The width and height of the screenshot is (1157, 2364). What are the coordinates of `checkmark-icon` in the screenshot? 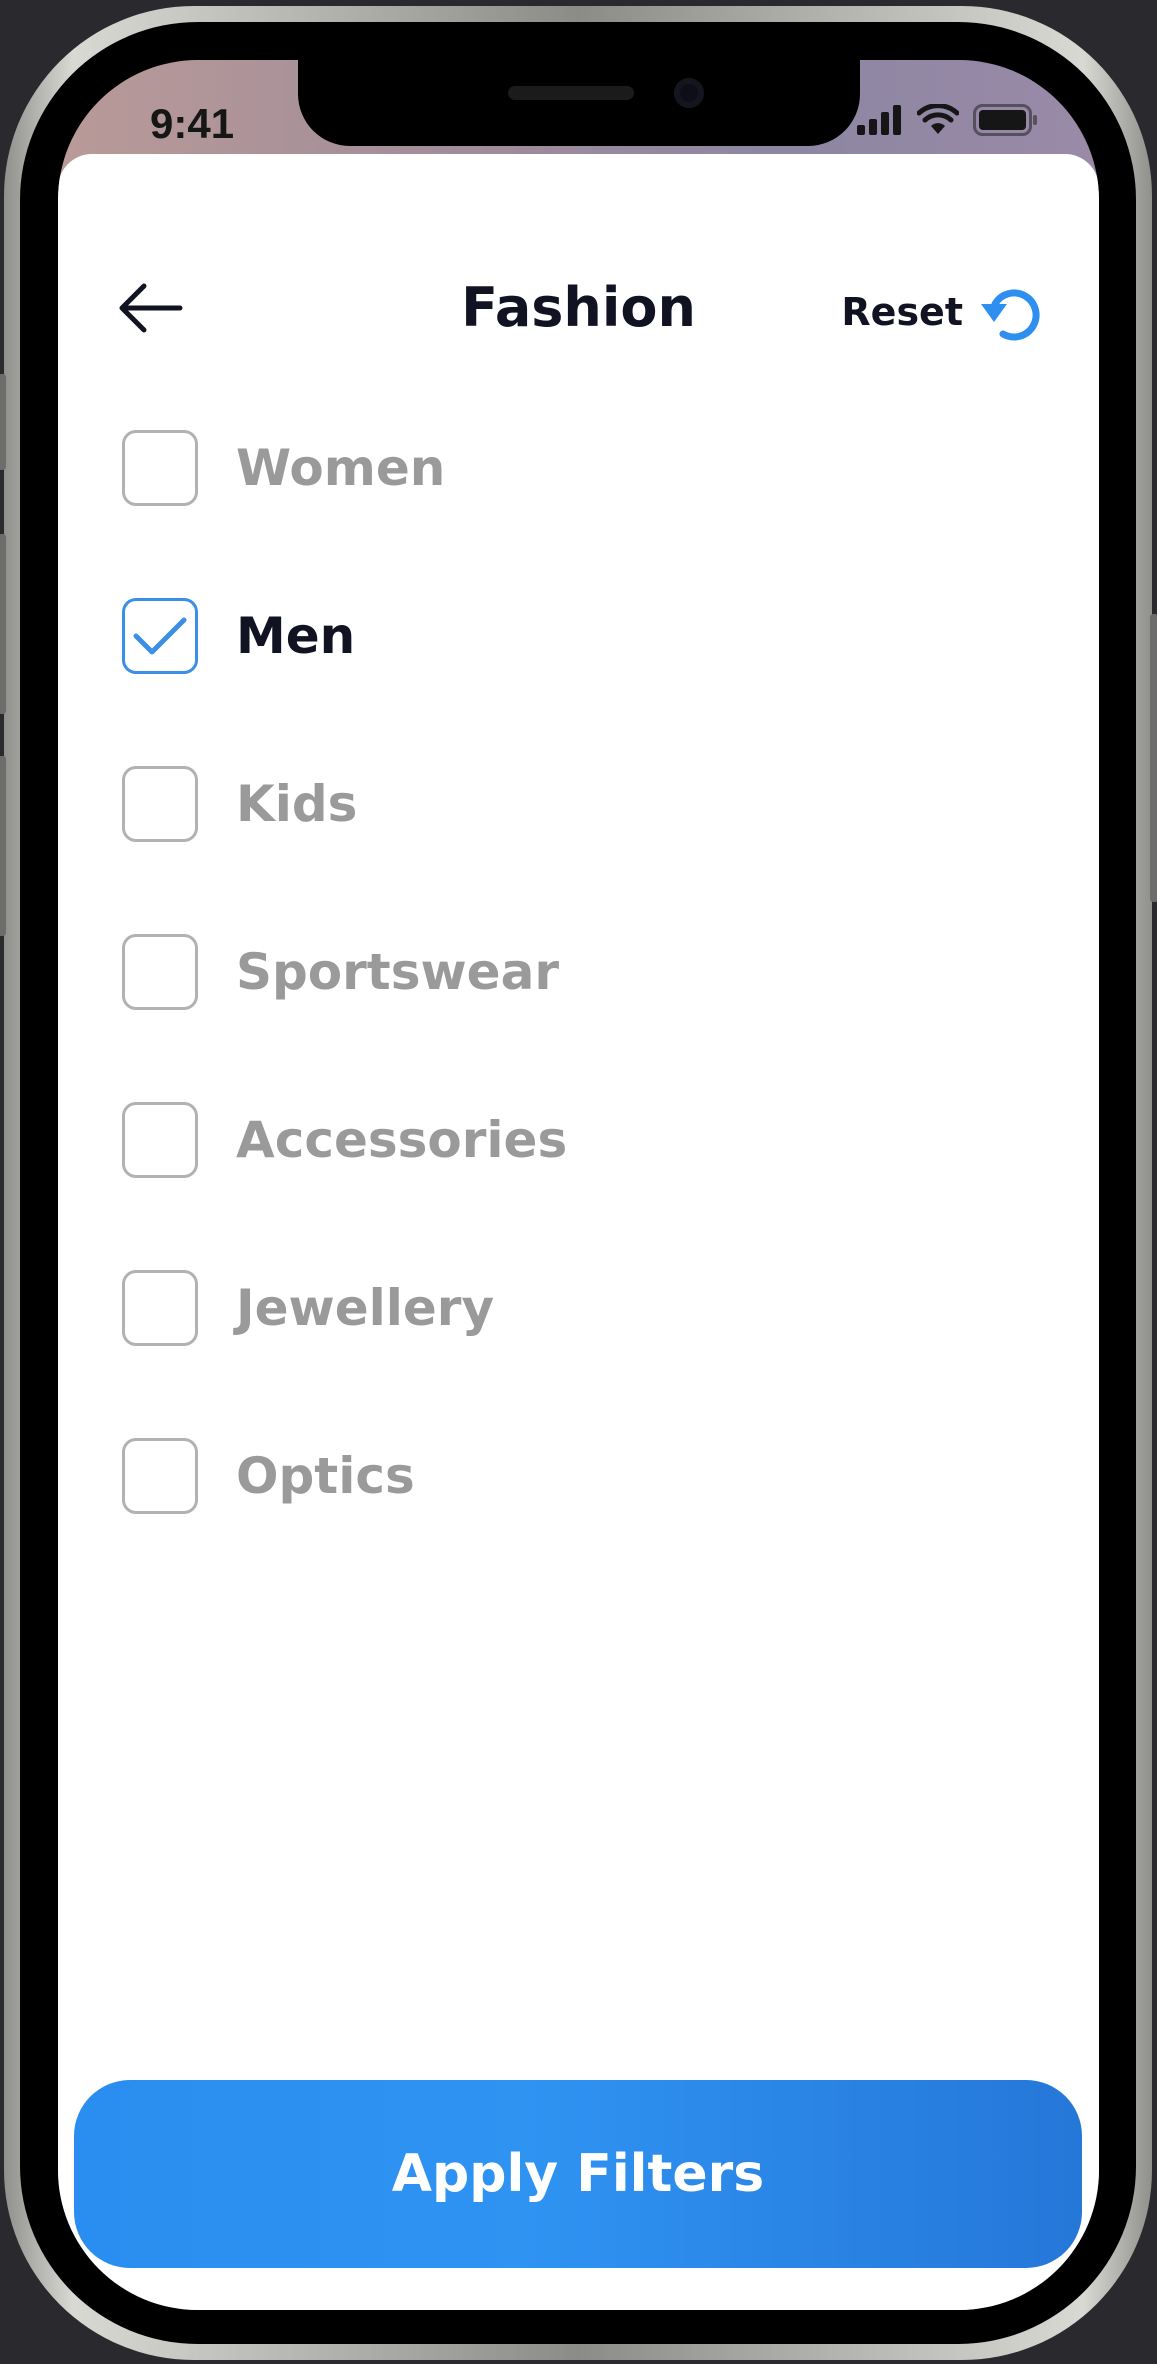 It's located at (160, 636).